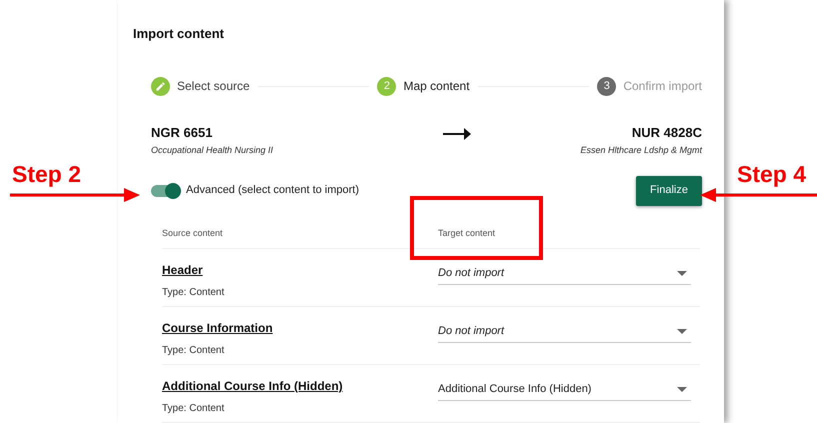  I want to click on column-header: Source content, so click(193, 233).